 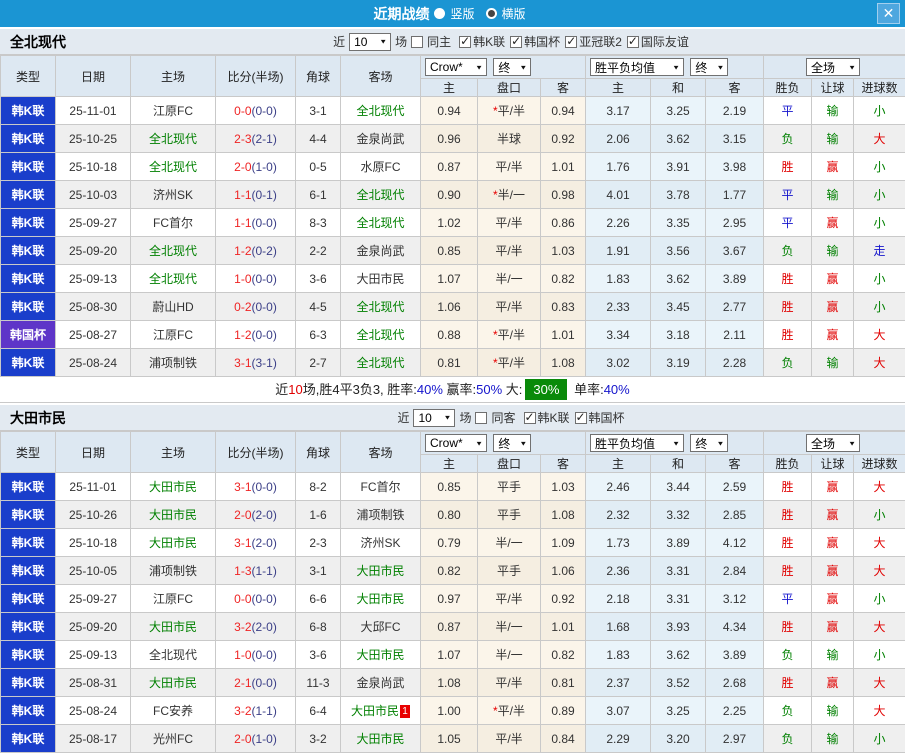 What do you see at coordinates (606, 418) in the screenshot?
I see `league-label: 韩国杯` at bounding box center [606, 418].